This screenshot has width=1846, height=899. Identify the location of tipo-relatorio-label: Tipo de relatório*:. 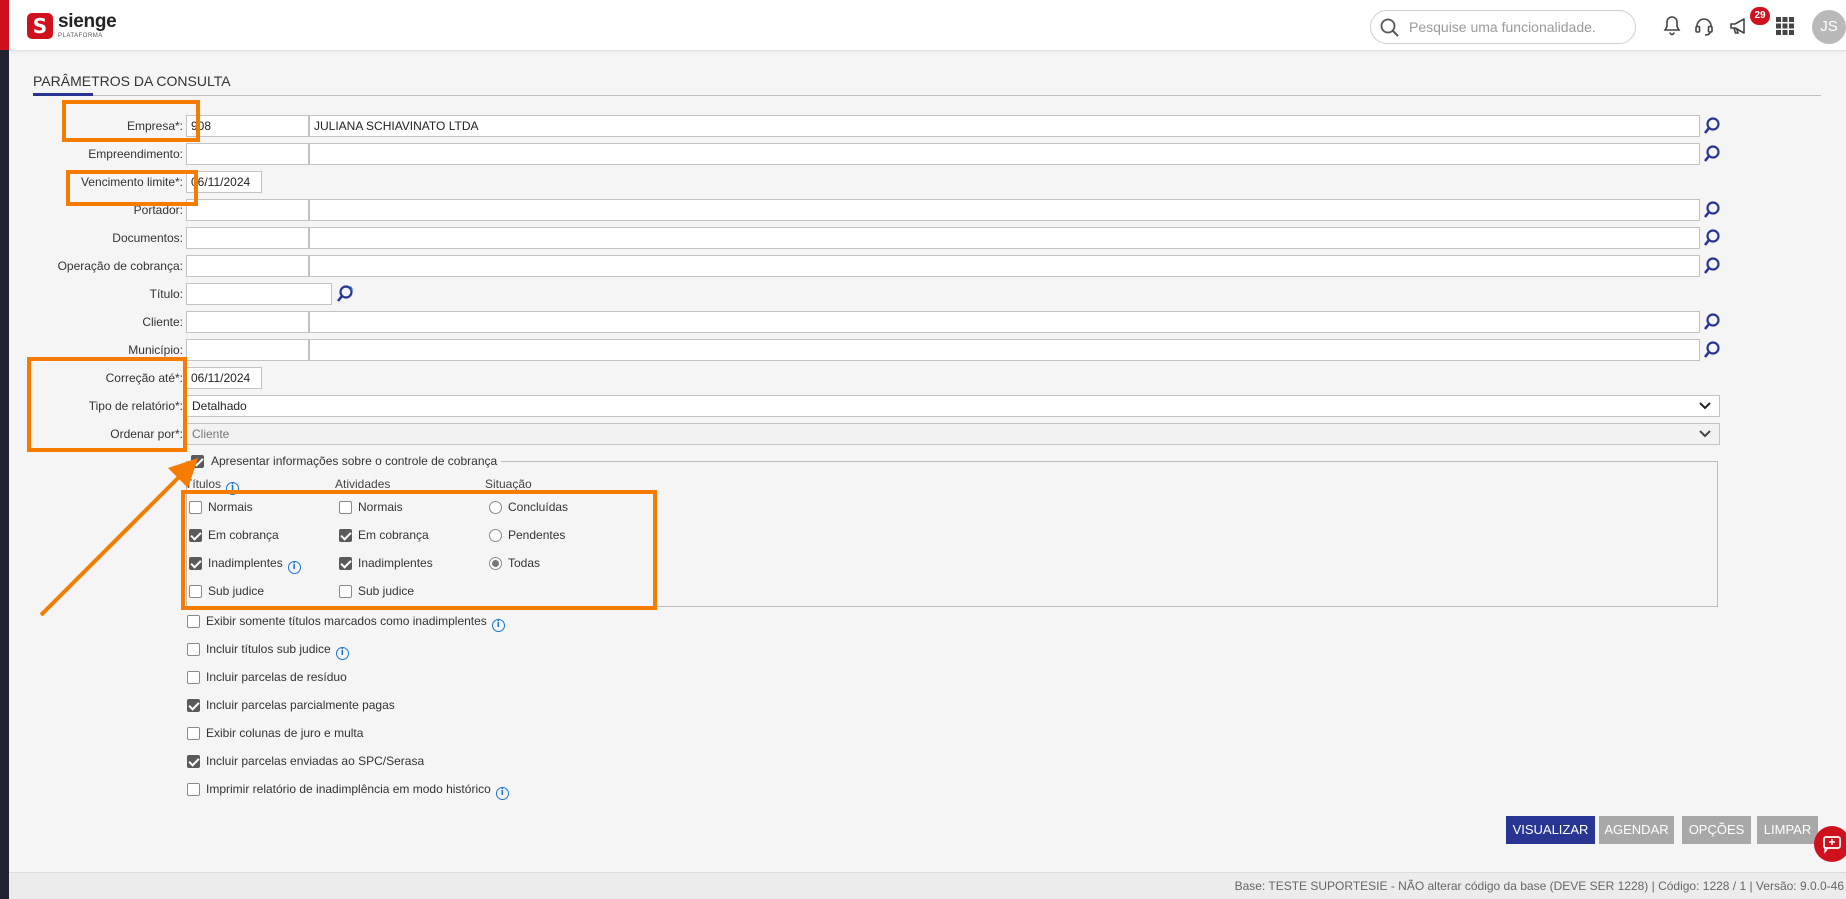
(135, 406).